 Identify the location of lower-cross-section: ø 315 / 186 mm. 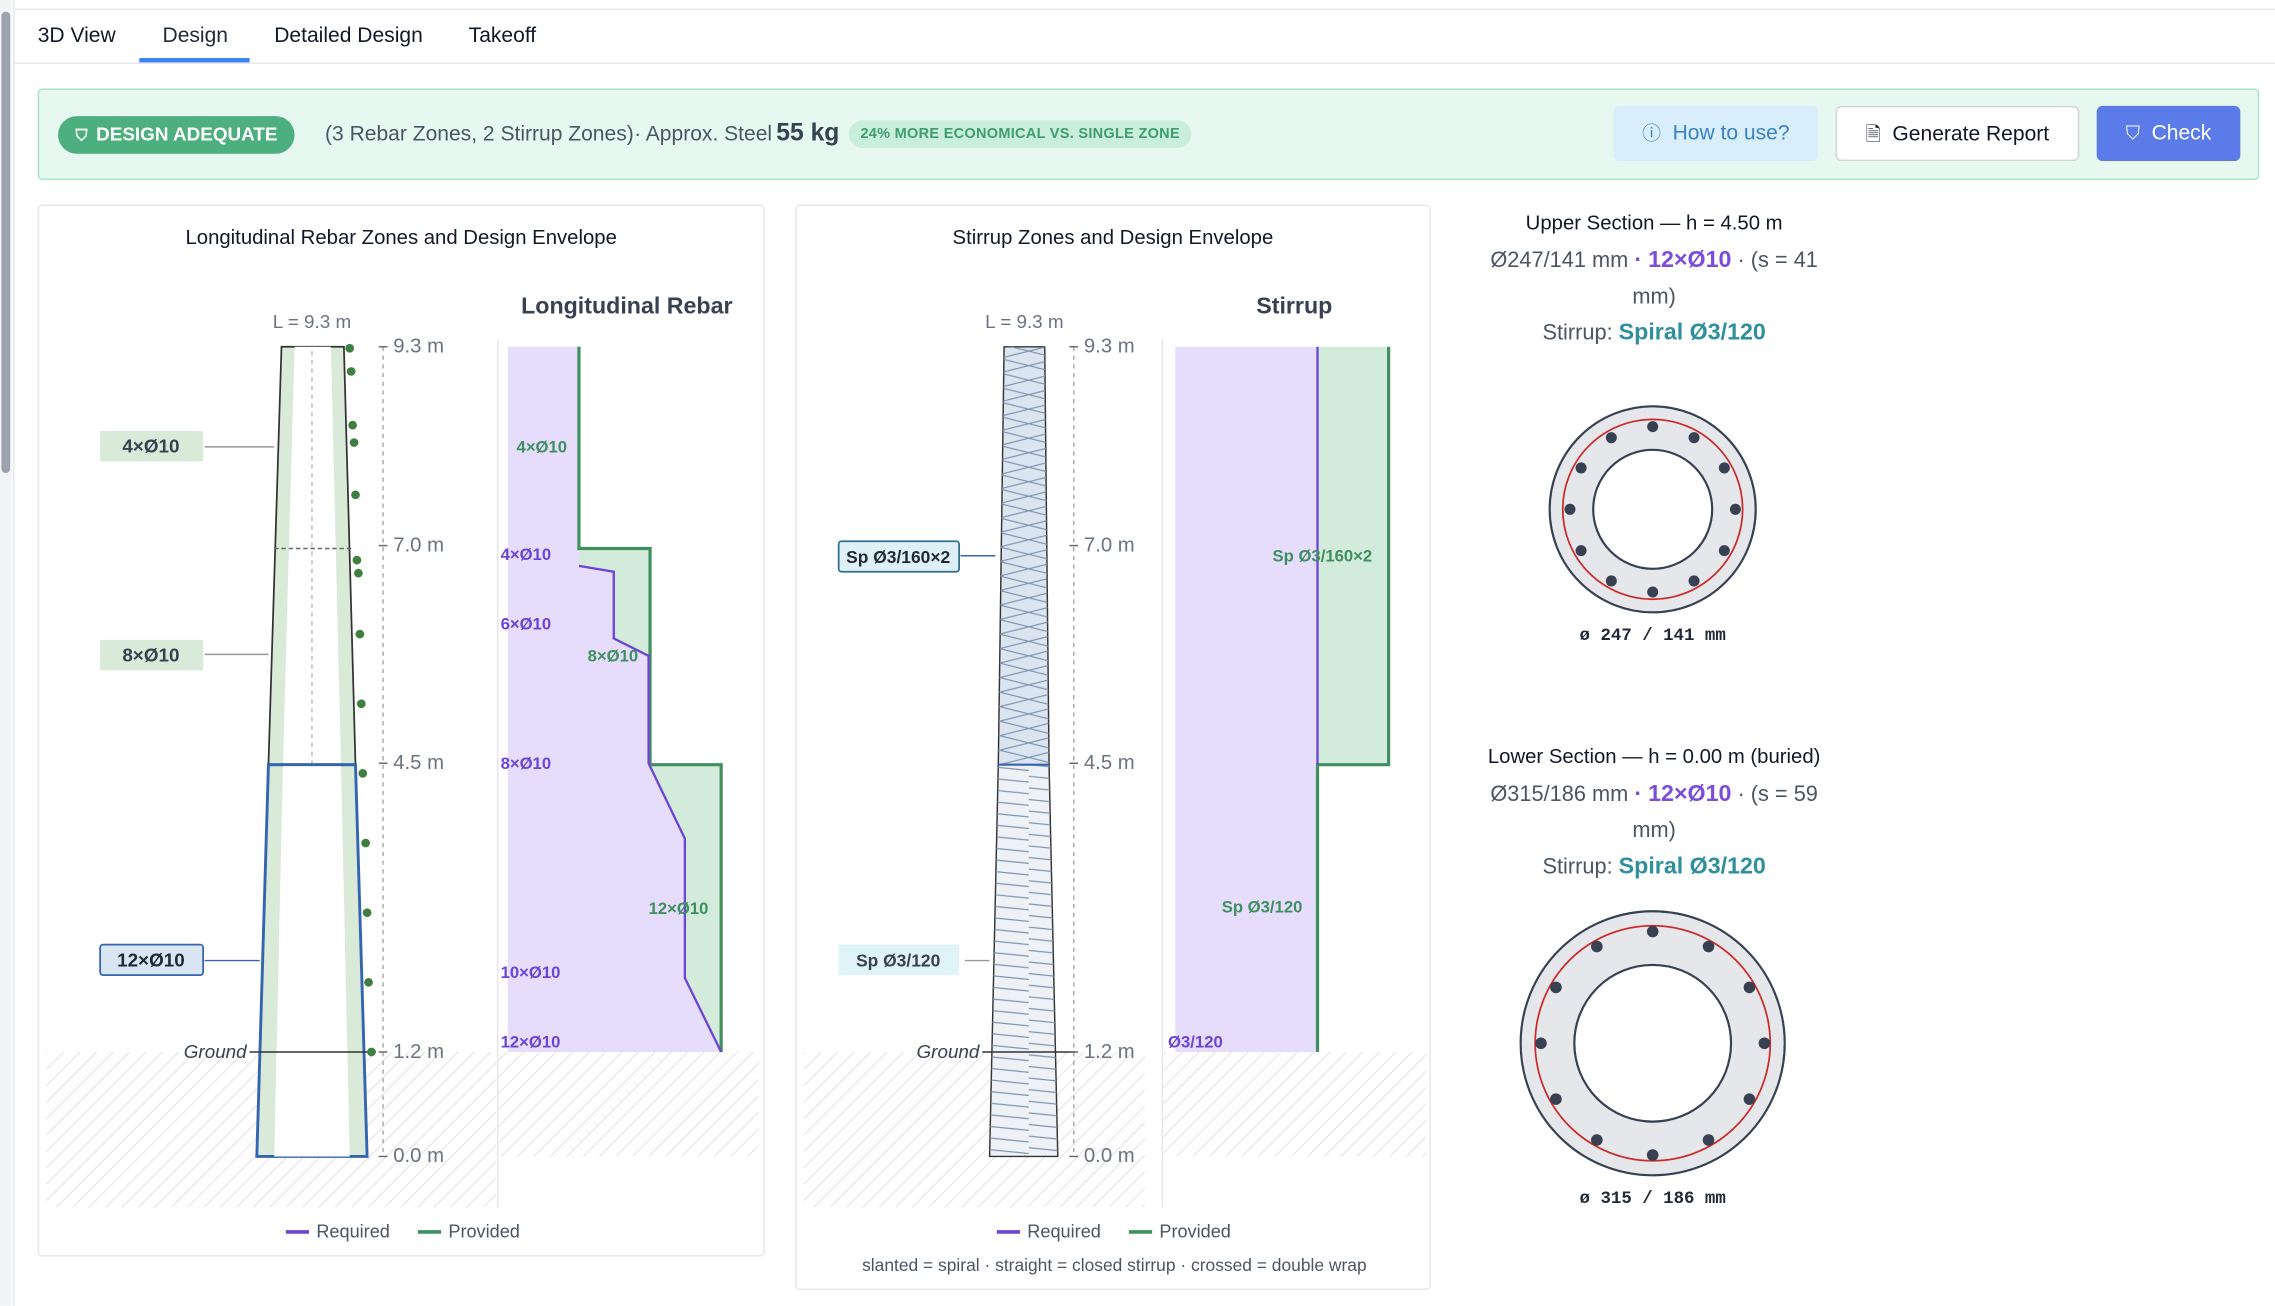
(1652, 1059).